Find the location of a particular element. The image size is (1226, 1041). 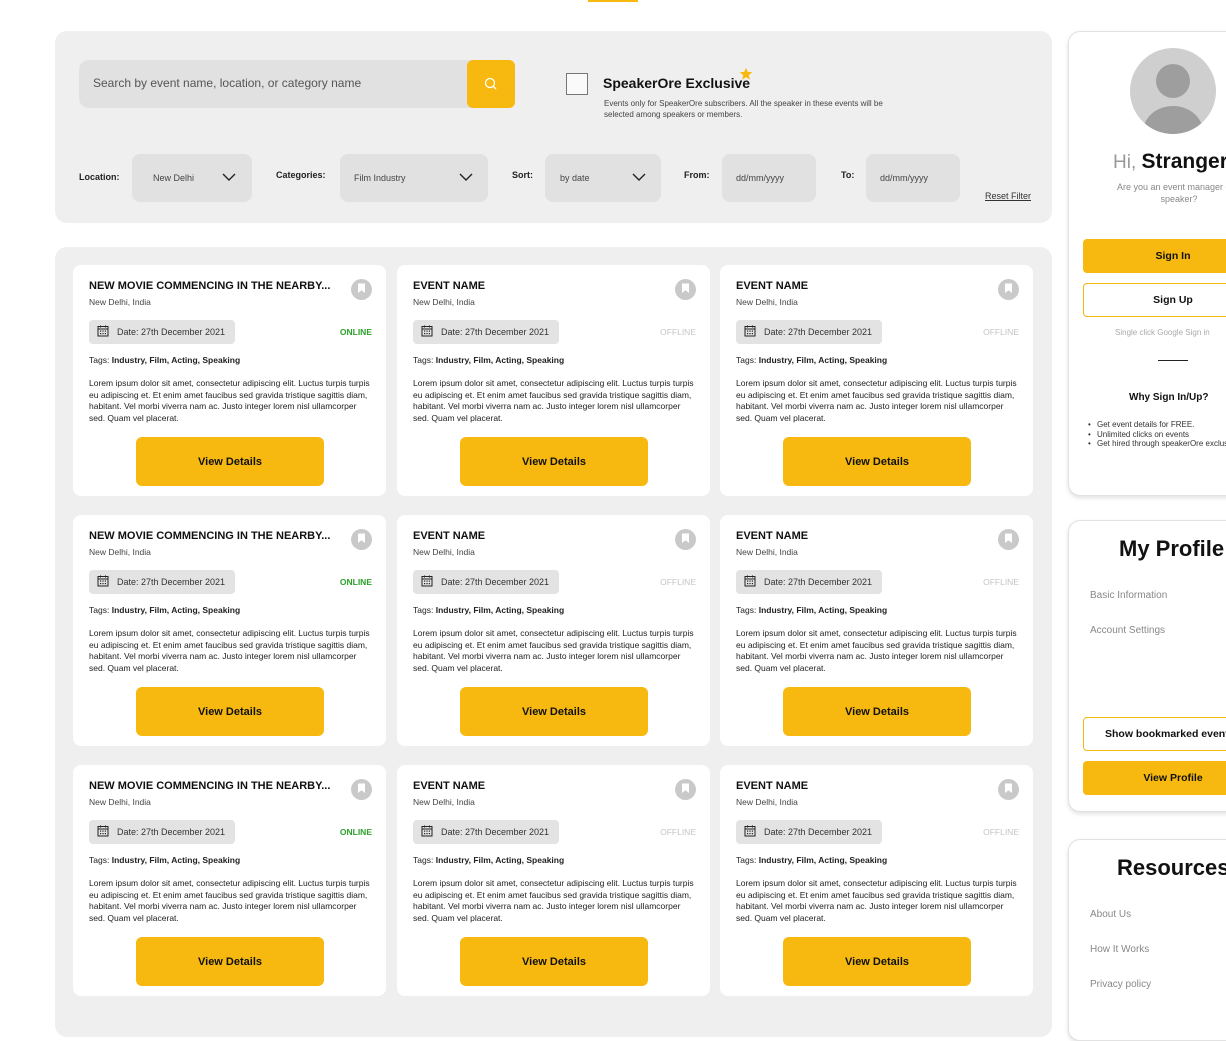

show-bookmarked-button: Show bookmarked events is located at coordinates (1154, 734).